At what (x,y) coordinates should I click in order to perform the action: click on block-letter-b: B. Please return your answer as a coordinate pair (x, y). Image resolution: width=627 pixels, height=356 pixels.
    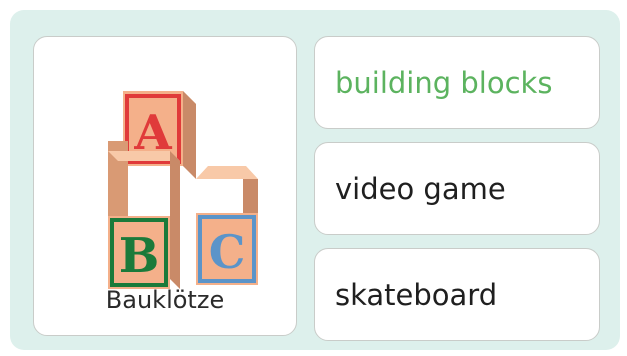
    Looking at the image, I should click on (139, 256).